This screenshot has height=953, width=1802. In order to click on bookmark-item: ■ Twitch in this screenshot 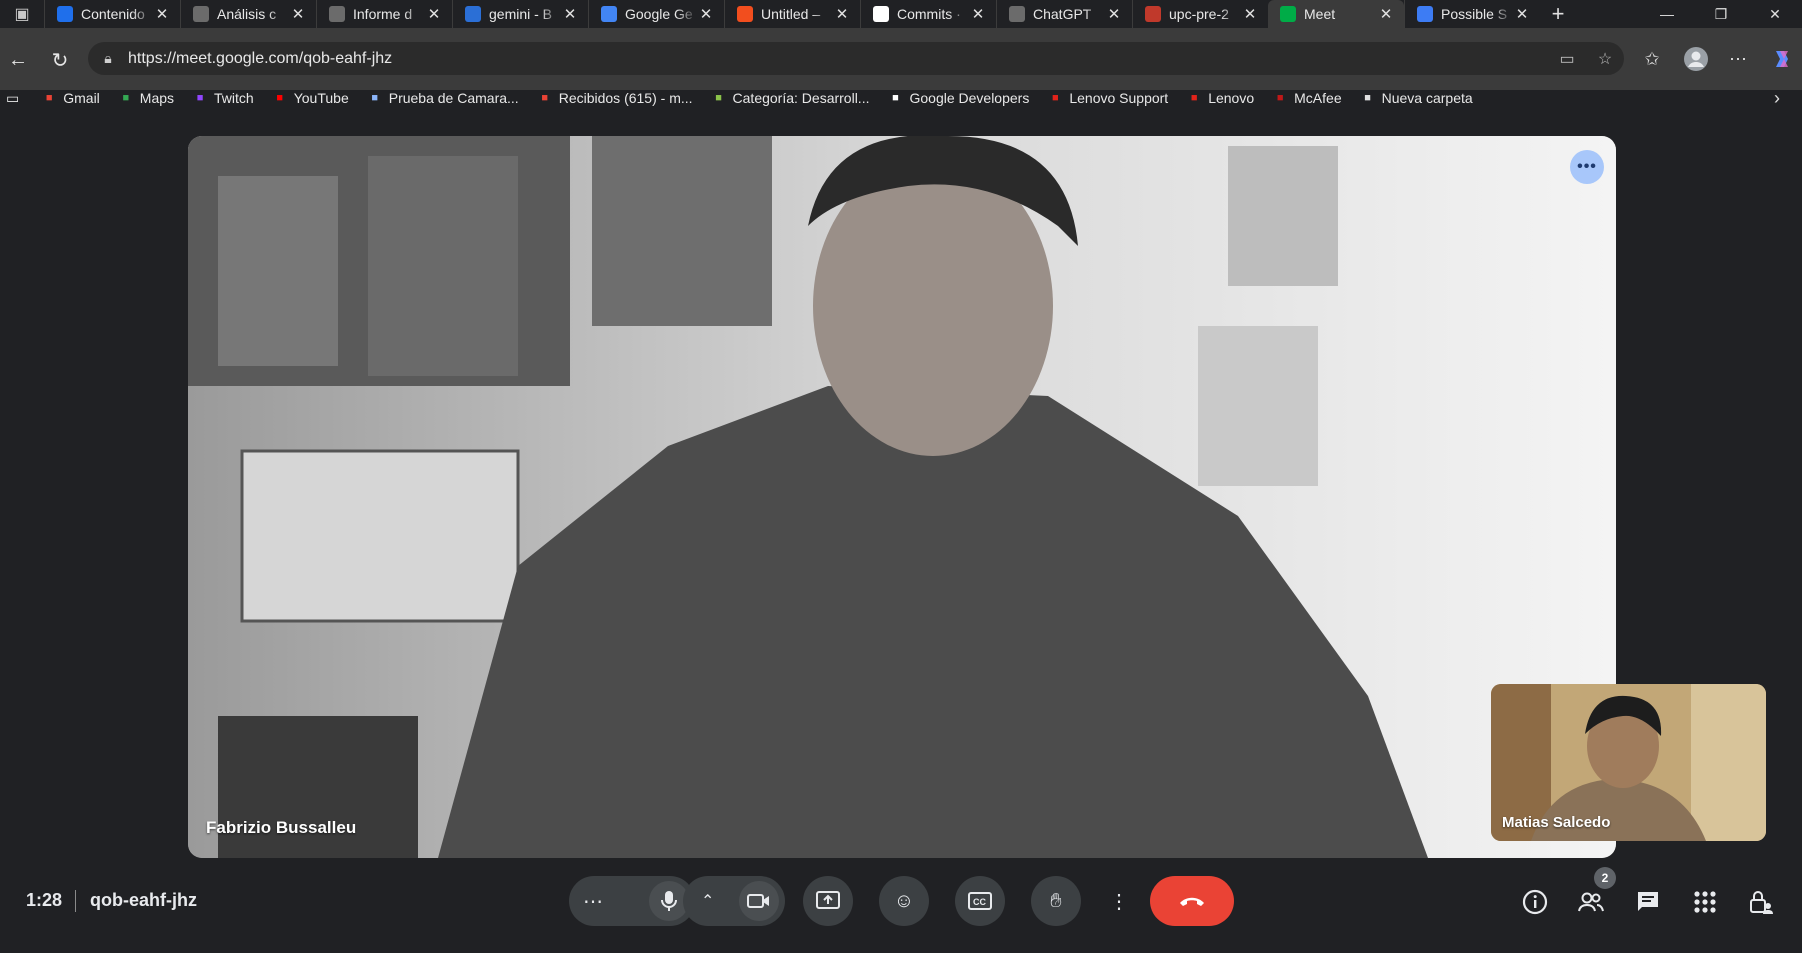, I will do `click(223, 98)`.